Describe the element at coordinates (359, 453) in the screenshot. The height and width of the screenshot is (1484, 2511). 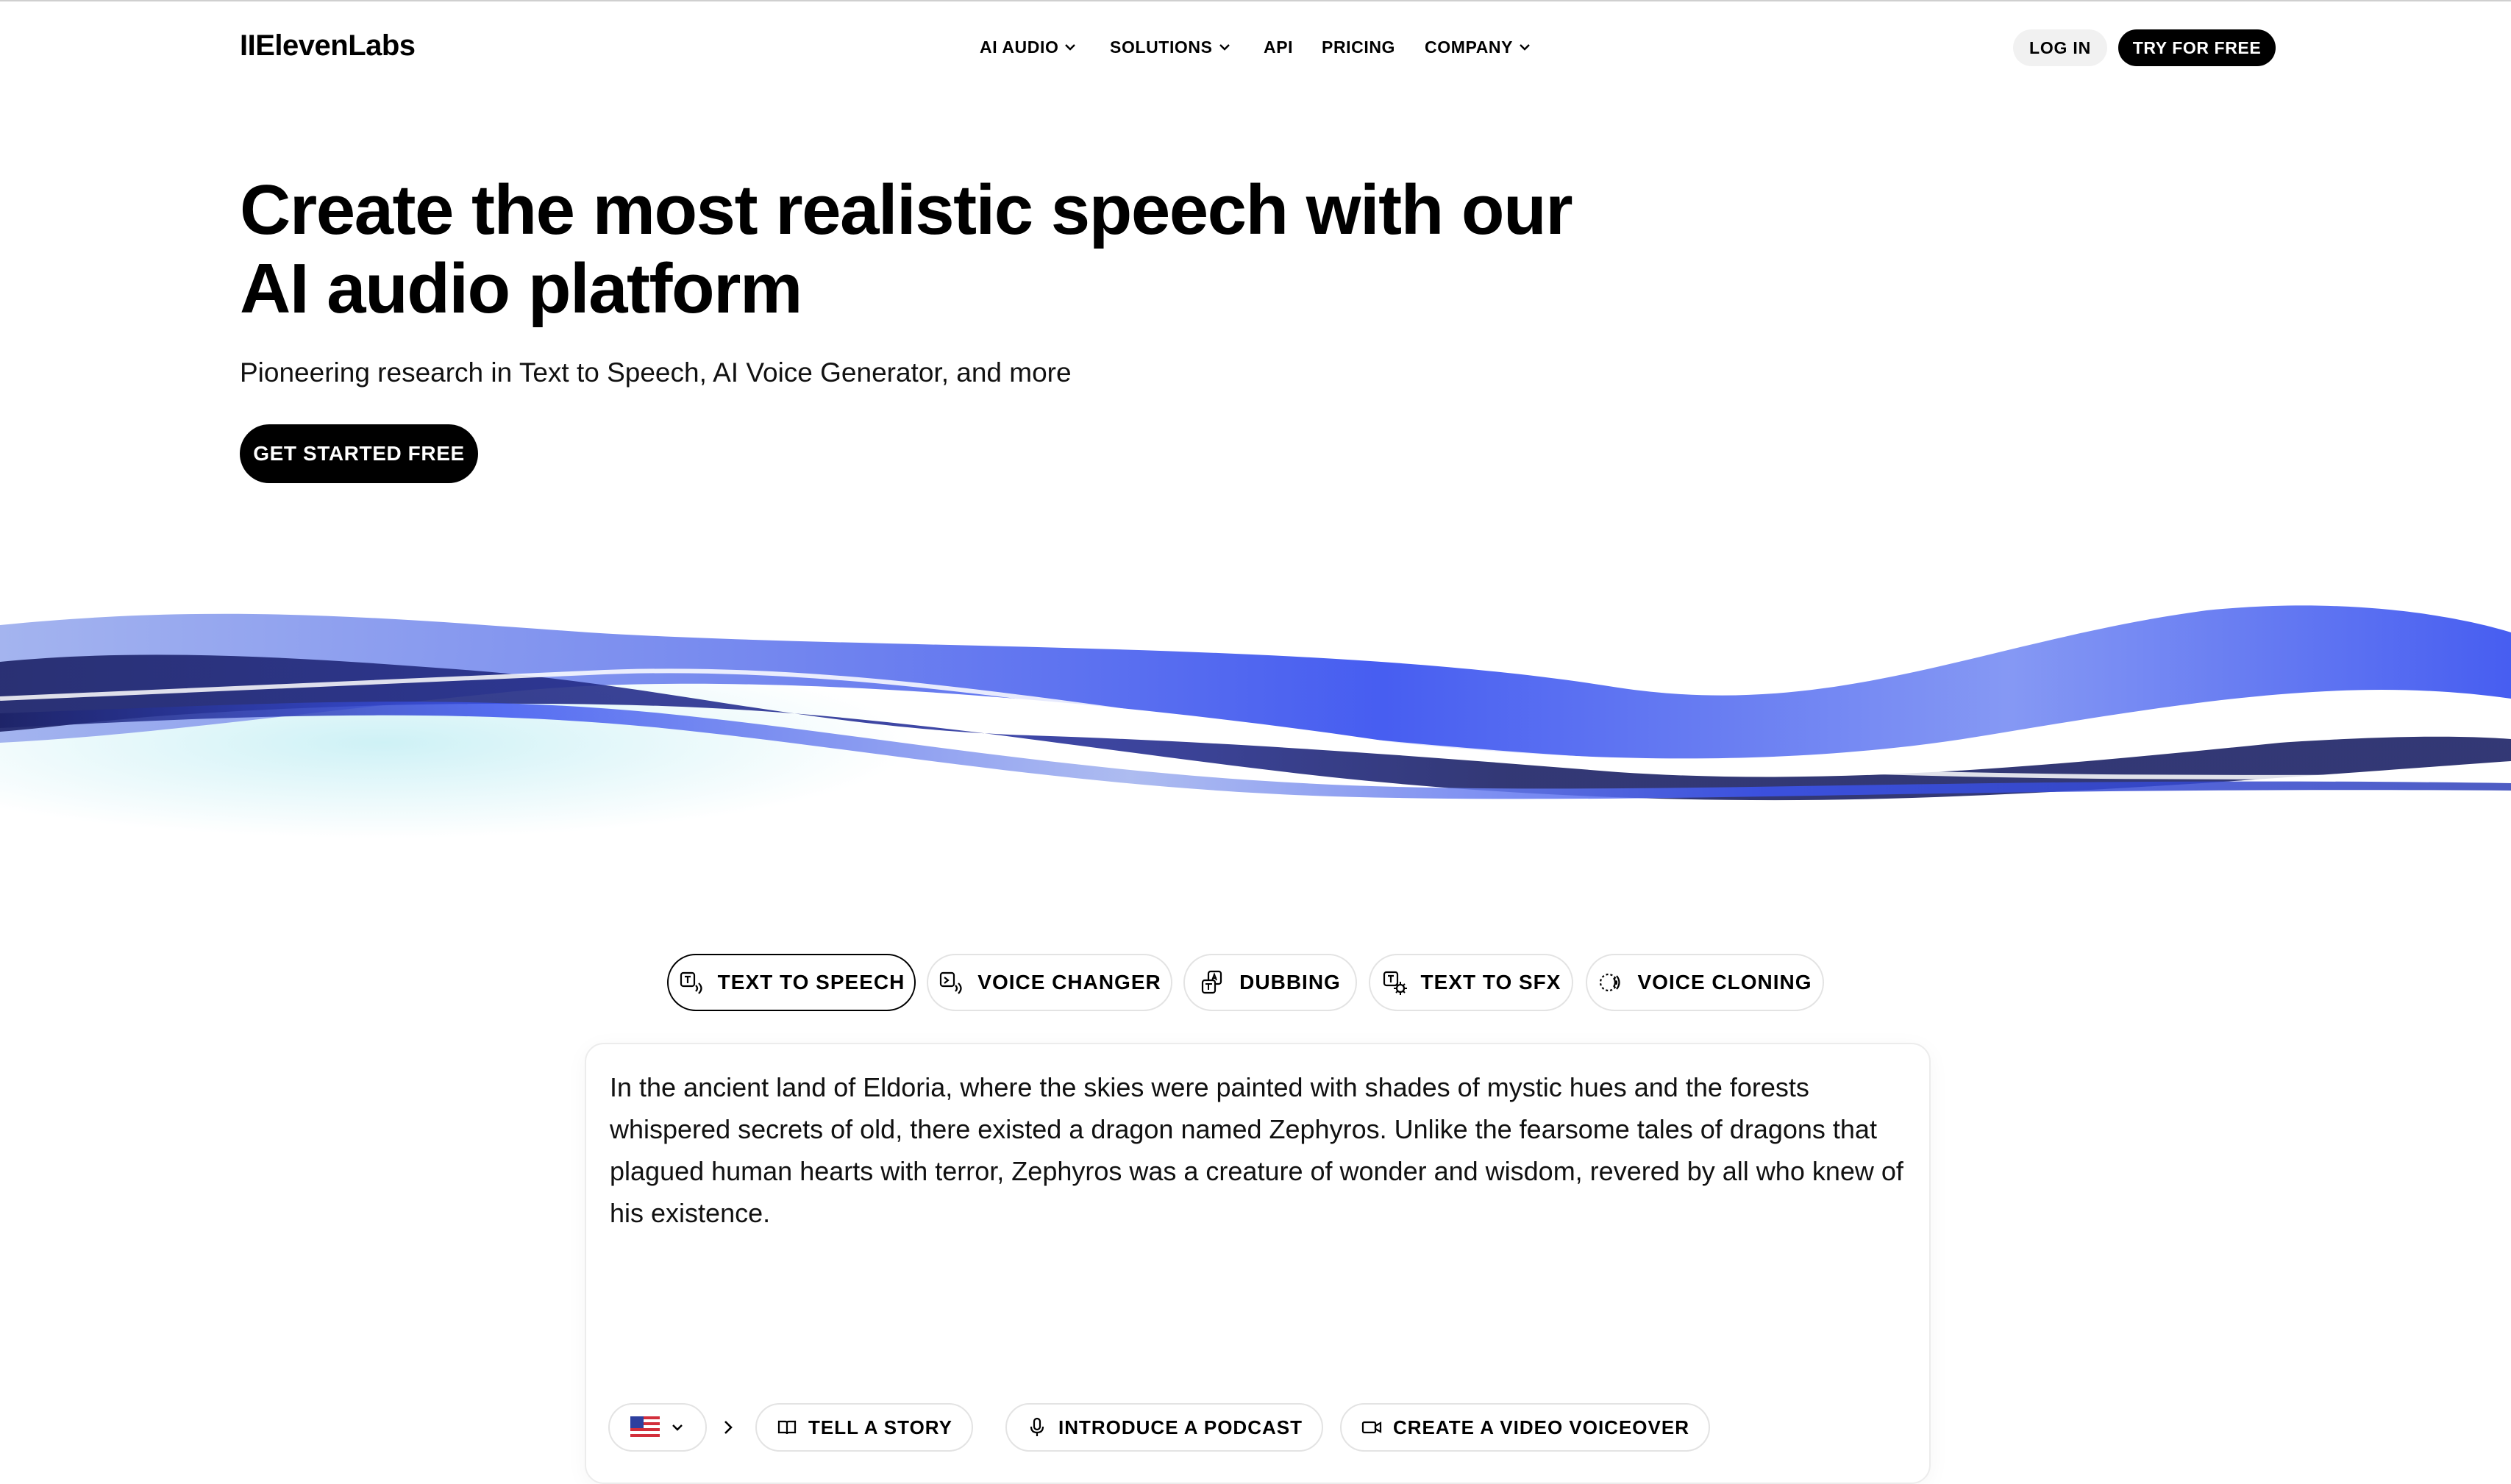
I see `get-started-free-button: GET STARTED FREE` at that location.